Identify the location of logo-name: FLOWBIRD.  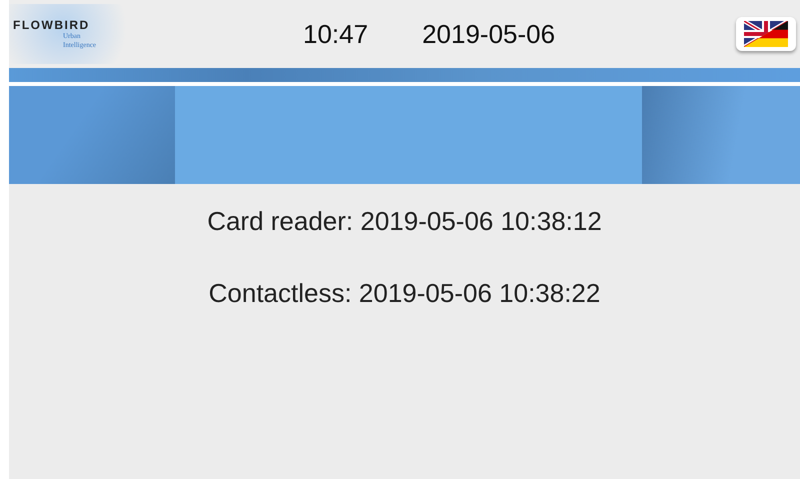
(52, 25).